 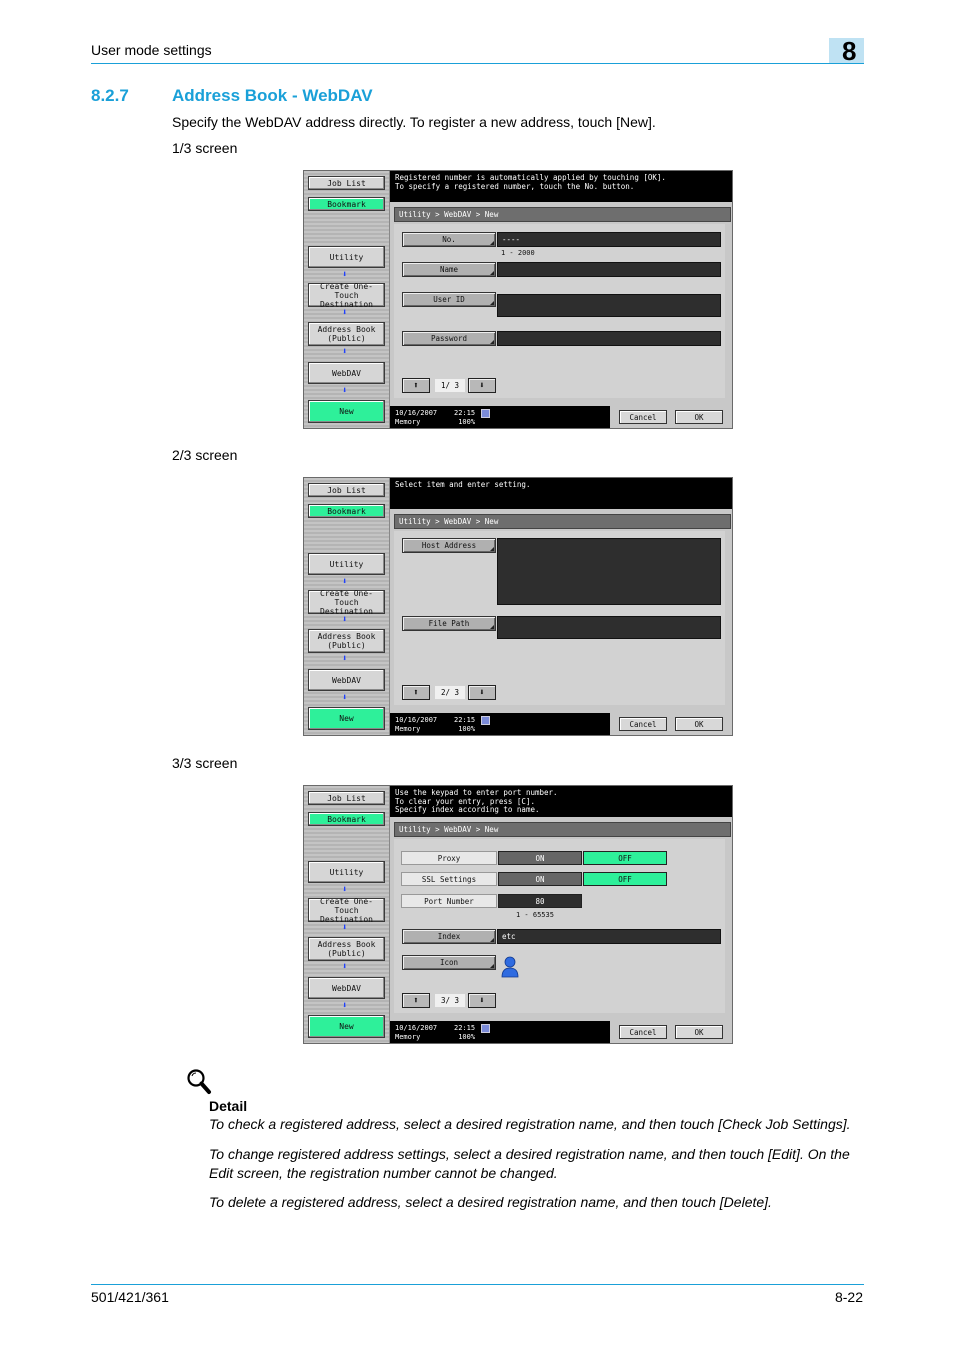 What do you see at coordinates (205, 455) in the screenshot?
I see `screen2-caption: 2/3 screen` at bounding box center [205, 455].